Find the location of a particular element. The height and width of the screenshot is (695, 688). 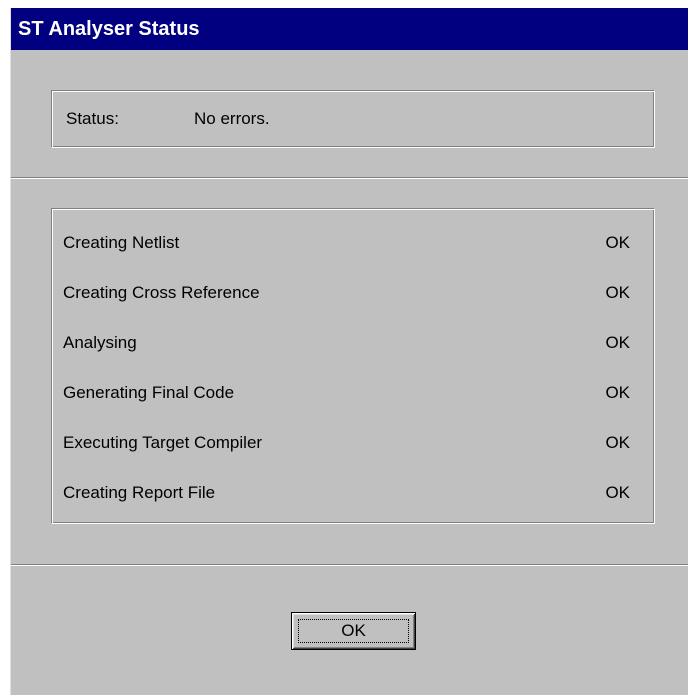

step-label: Creating Netlist is located at coordinates (121, 242).